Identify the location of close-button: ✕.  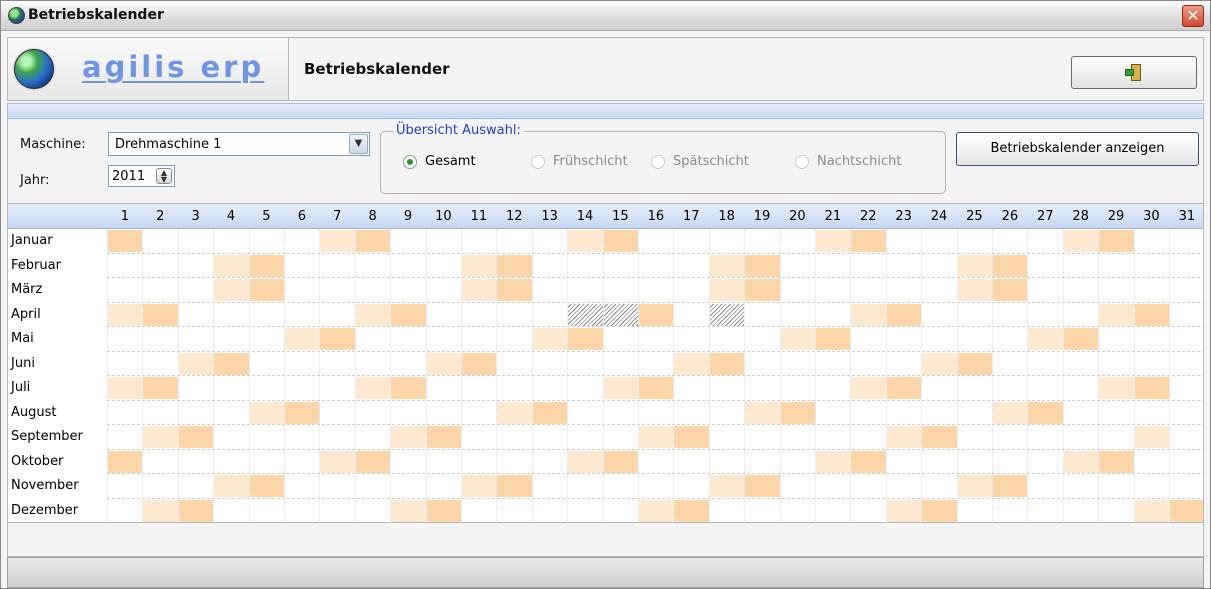
(1193, 16).